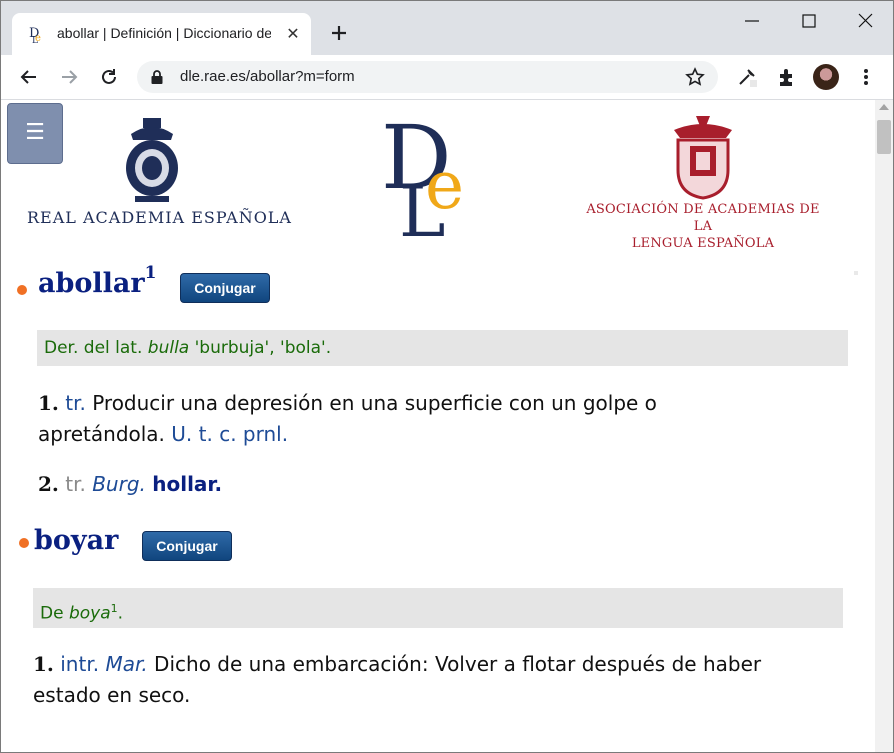 Image resolution: width=894 pixels, height=753 pixels. What do you see at coordinates (168, 348) in the screenshot?
I see `etymology-word: bulla` at bounding box center [168, 348].